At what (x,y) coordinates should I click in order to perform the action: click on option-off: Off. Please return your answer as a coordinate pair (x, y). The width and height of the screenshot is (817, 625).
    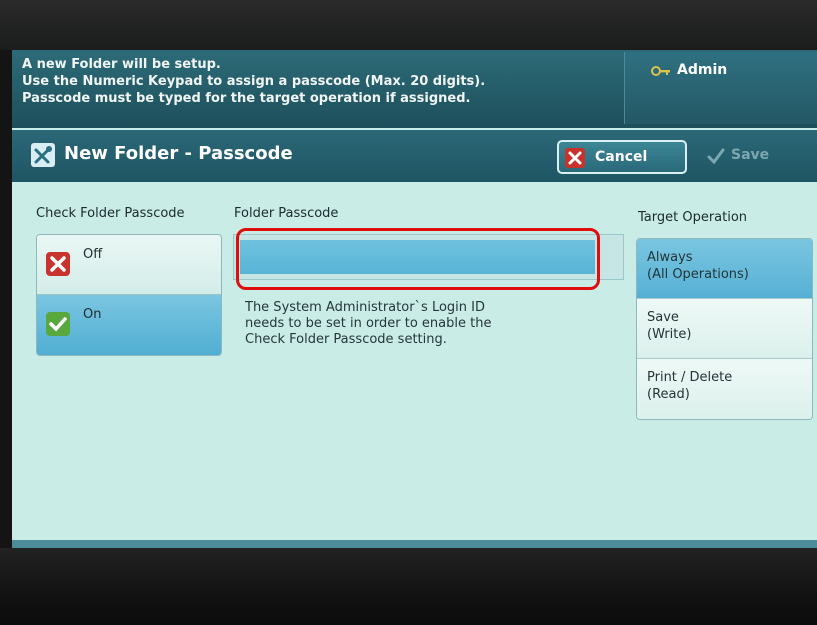
    Looking at the image, I should click on (129, 265).